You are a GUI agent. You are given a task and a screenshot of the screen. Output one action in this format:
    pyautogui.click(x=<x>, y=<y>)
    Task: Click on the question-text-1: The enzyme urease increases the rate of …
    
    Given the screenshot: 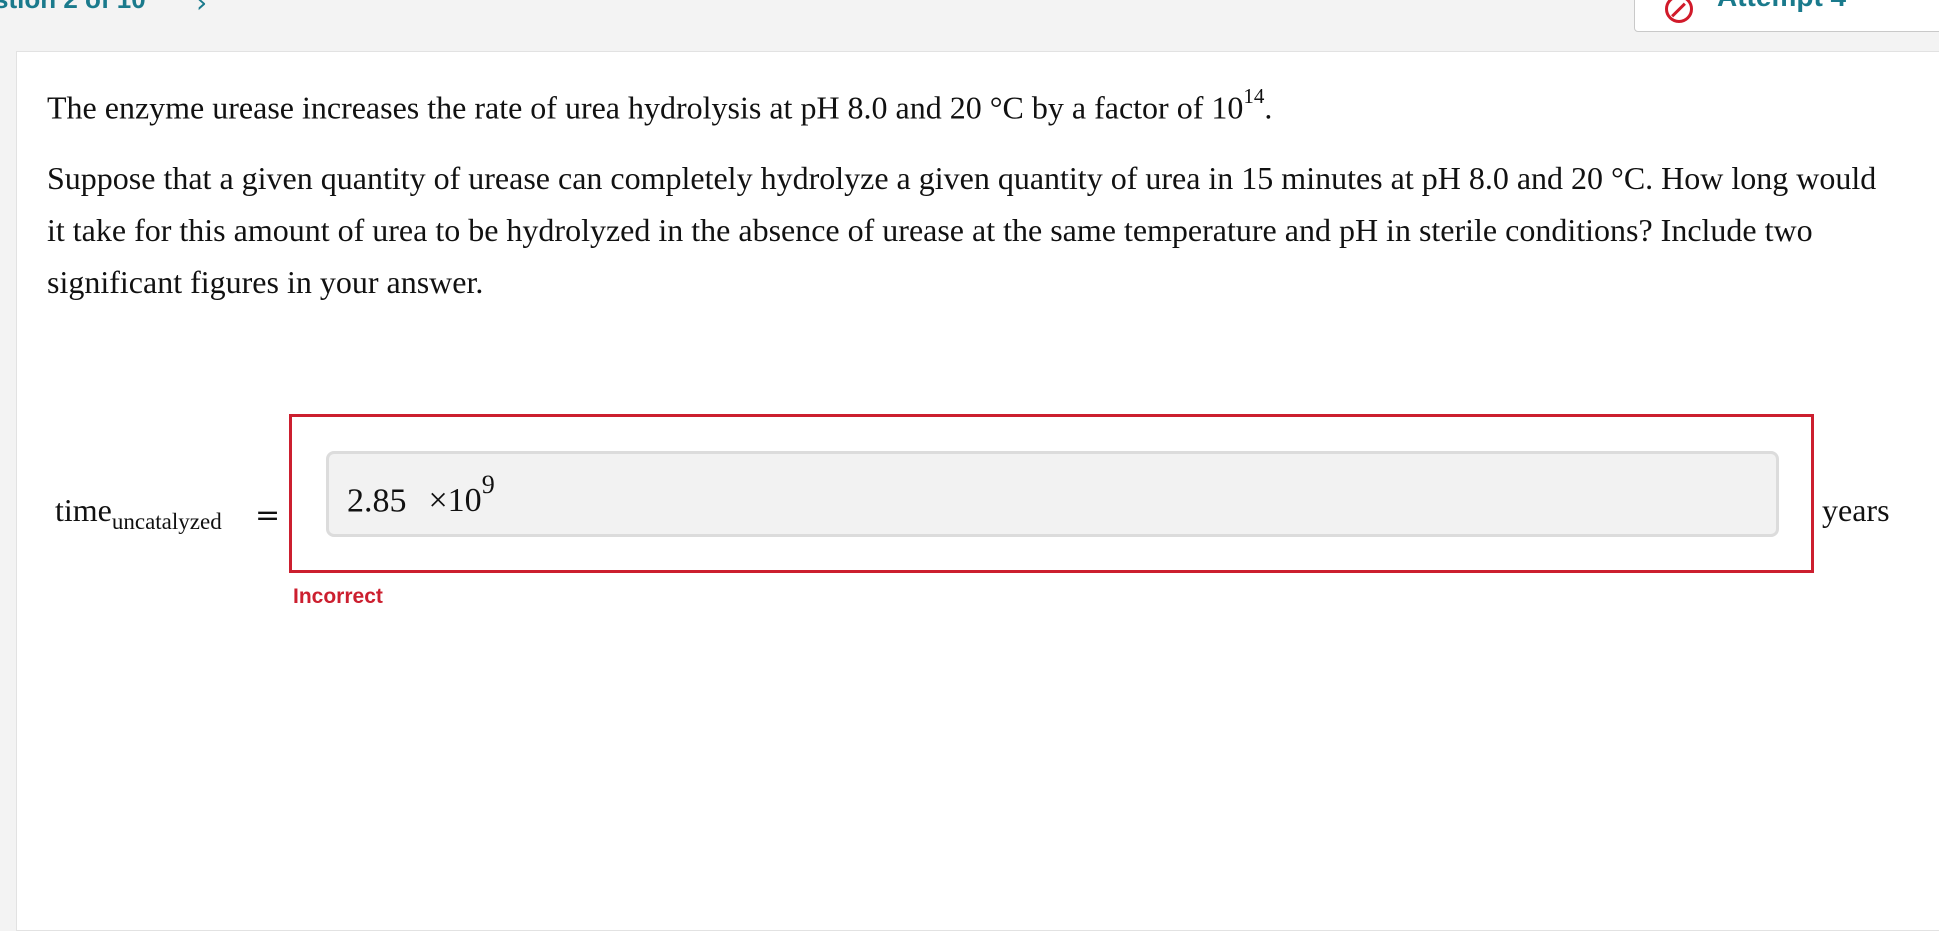 What is the action you would take?
    pyautogui.click(x=645, y=107)
    